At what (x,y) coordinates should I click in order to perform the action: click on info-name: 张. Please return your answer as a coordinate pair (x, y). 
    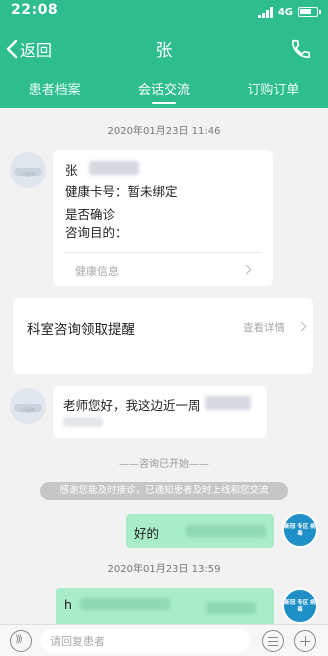
    Looking at the image, I should click on (71, 170).